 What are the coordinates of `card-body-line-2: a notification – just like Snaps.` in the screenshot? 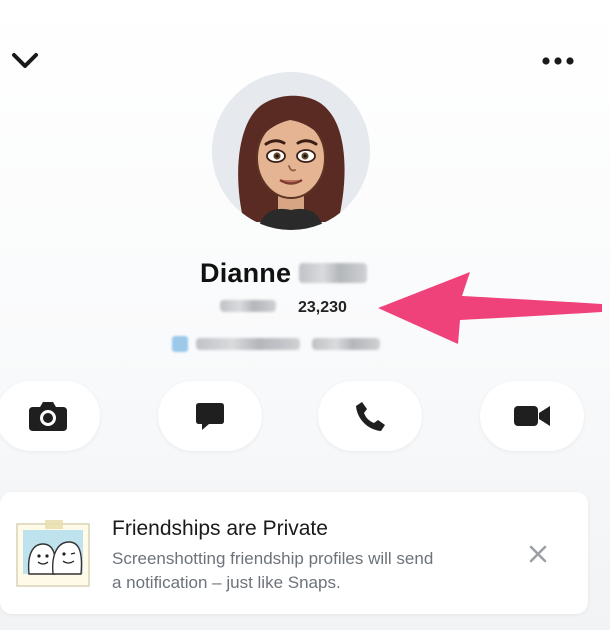 It's located at (226, 582).